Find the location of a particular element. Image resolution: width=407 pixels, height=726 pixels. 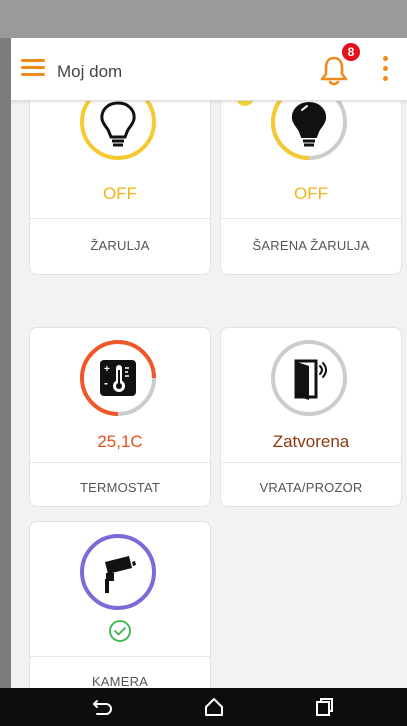

device-name: TERMOSTAT is located at coordinates (120, 487).